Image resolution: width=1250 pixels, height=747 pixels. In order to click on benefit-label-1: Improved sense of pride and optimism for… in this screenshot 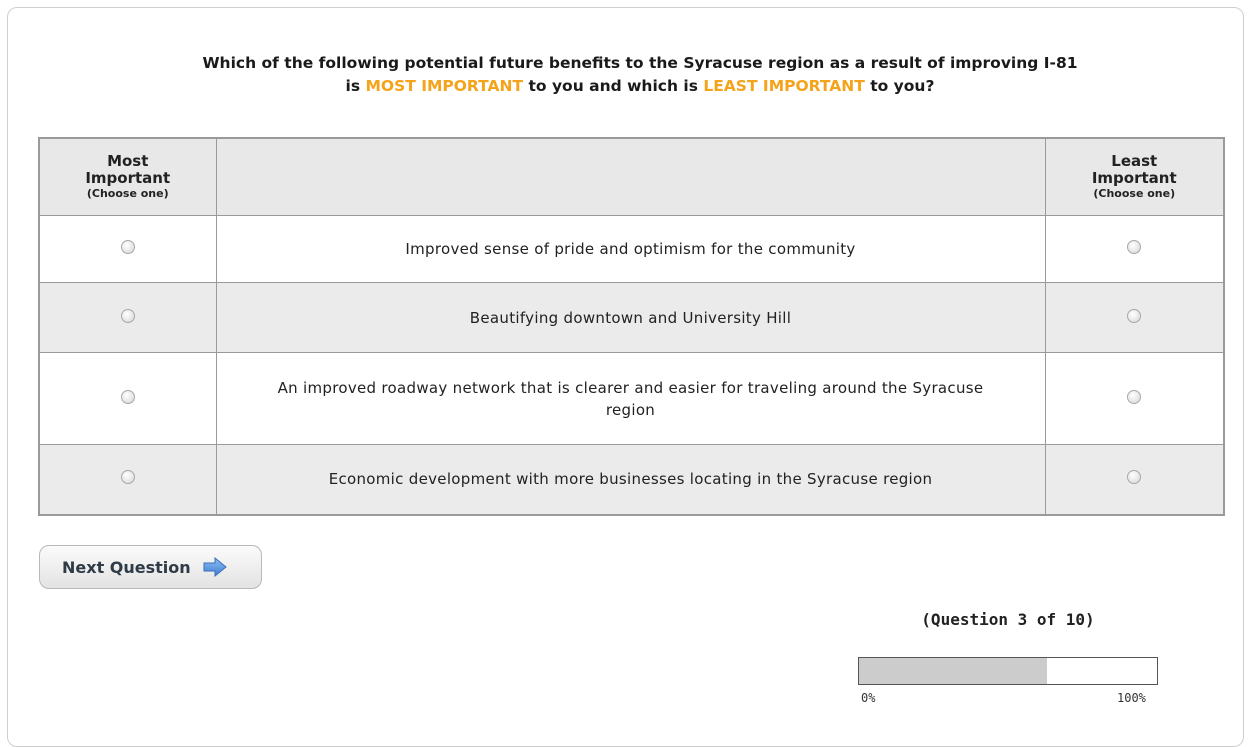, I will do `click(630, 249)`.